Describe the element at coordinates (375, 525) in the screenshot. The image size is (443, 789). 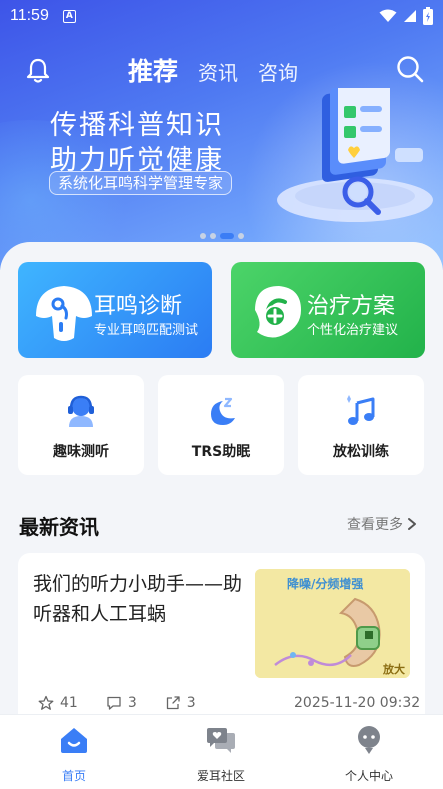
I see `see-more-label: 查看更多` at that location.